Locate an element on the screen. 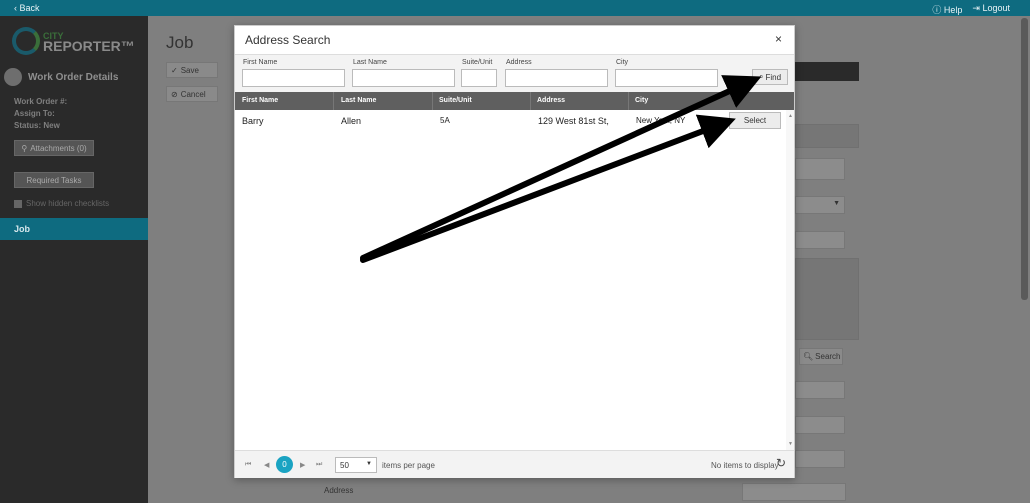 Image resolution: width=1030 pixels, height=503 pixels. show-hidden-label: Show hidden checklists is located at coordinates (68, 203).